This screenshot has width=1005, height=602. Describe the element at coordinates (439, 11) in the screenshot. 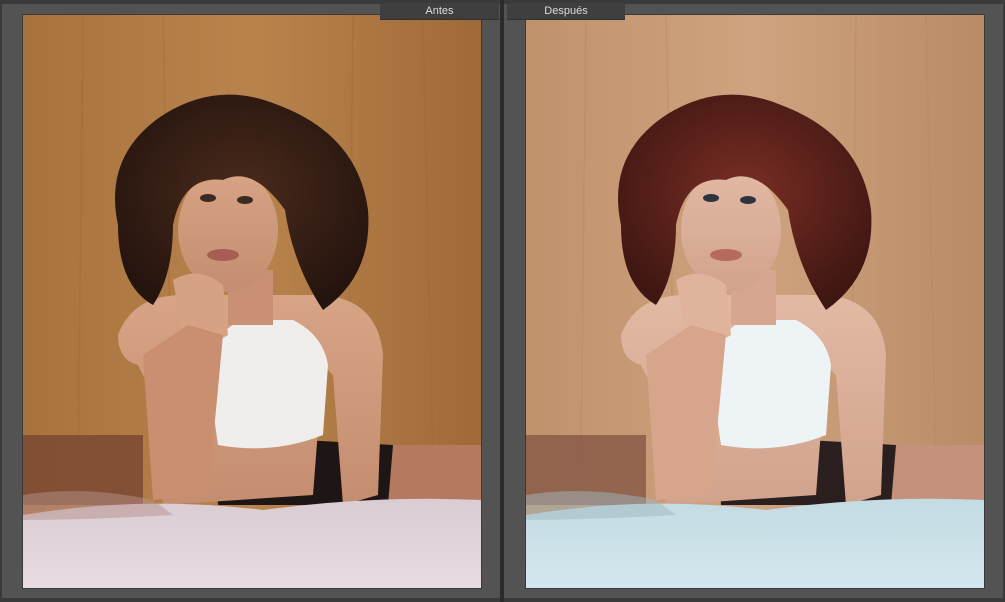

I see `before-label: Antes` at that location.